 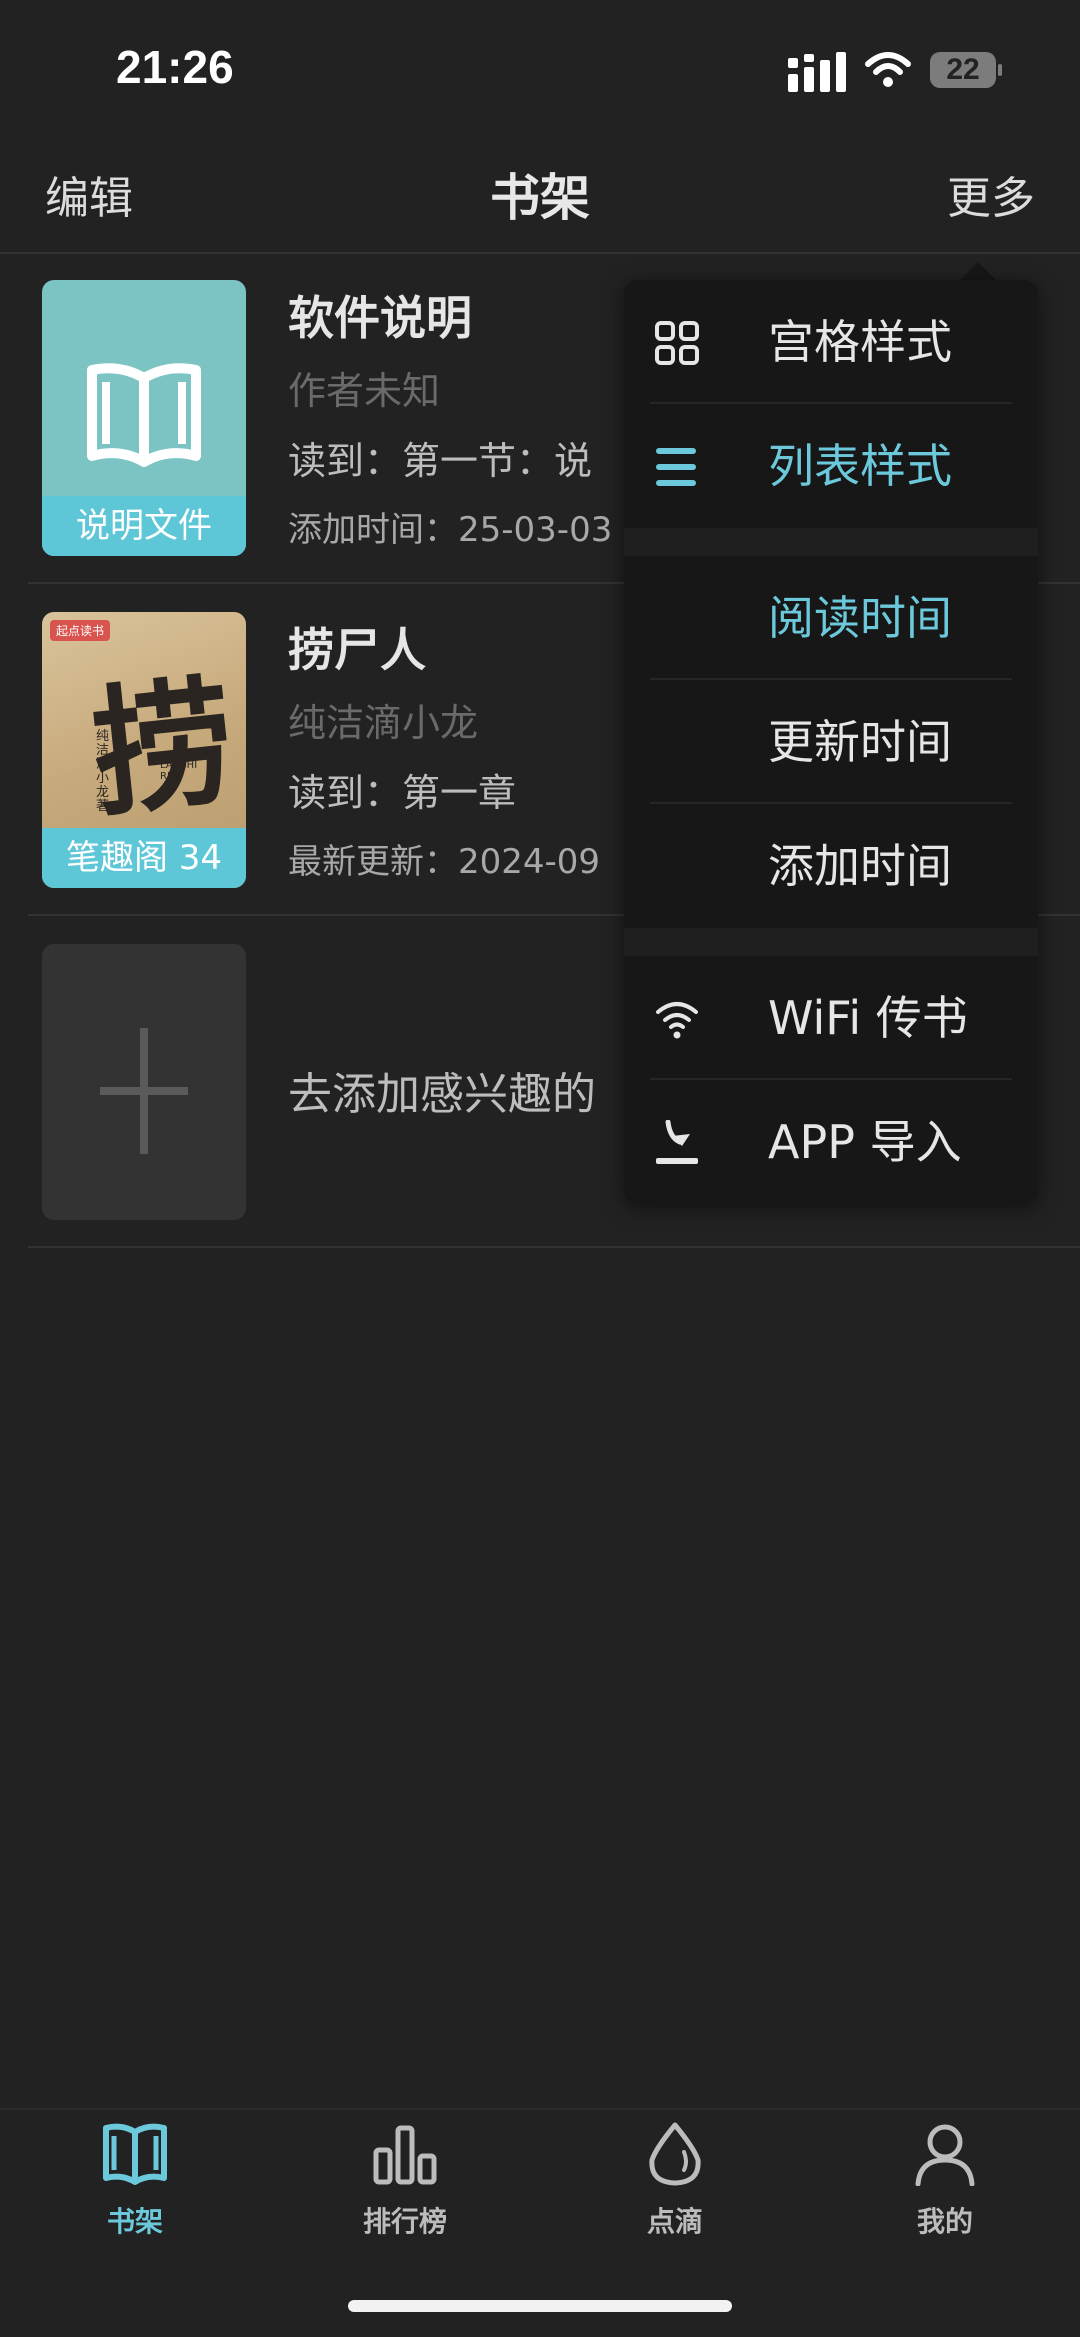 I want to click on menu-item-sort-add-time: 添加时间, so click(x=831, y=866).